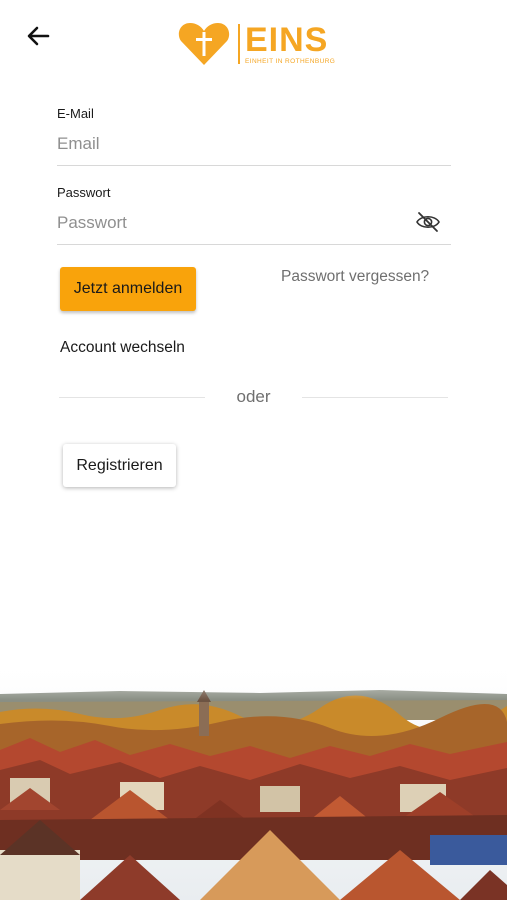  What do you see at coordinates (254, 145) in the screenshot?
I see `email-input` at bounding box center [254, 145].